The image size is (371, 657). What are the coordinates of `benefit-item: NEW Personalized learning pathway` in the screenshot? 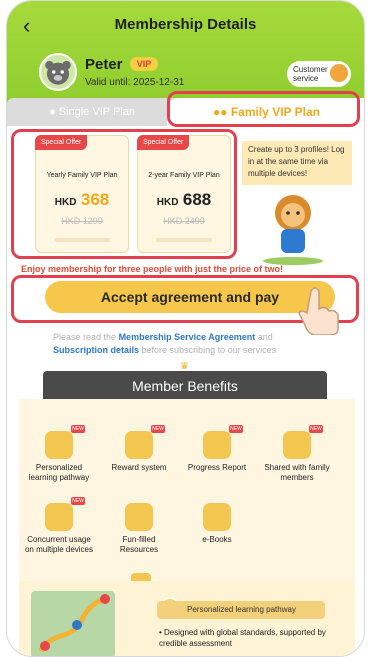 It's located at (59, 454).